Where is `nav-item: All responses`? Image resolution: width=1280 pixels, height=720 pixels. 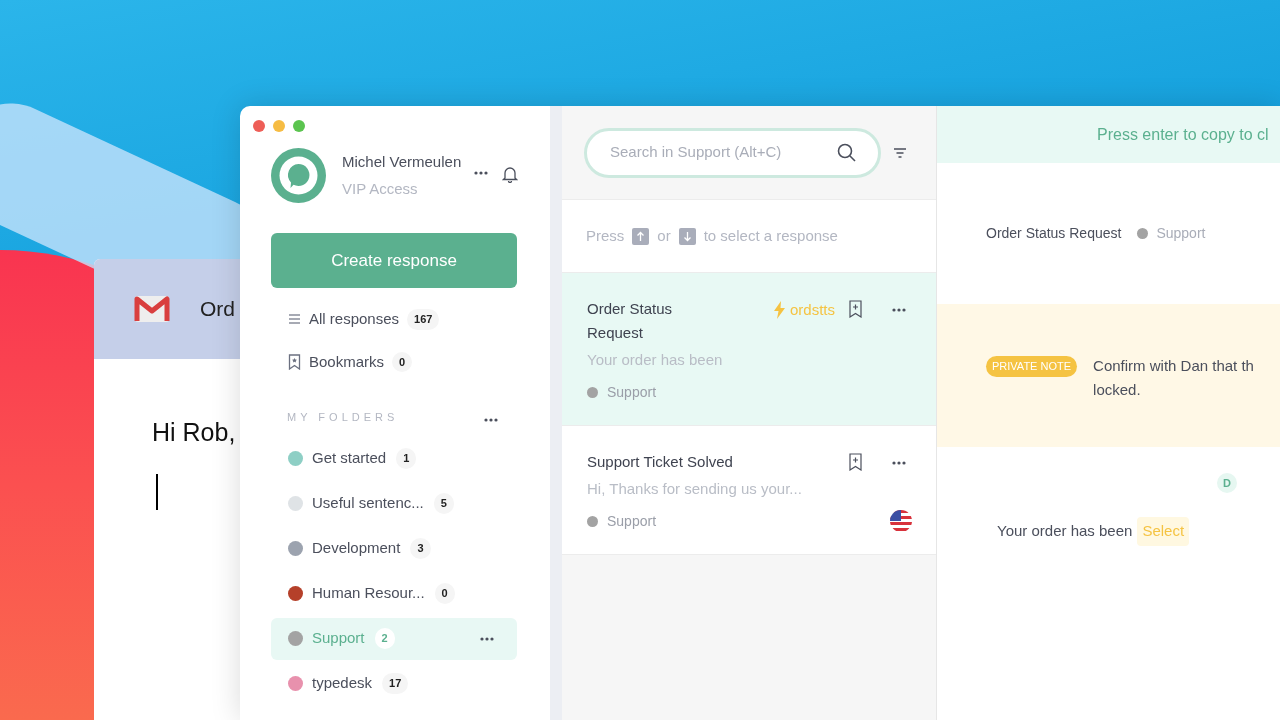 nav-item: All responses is located at coordinates (354, 319).